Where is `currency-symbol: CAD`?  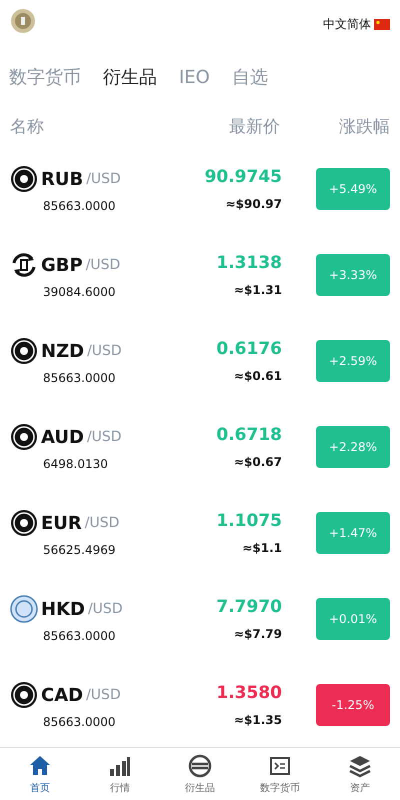 currency-symbol: CAD is located at coordinates (62, 695).